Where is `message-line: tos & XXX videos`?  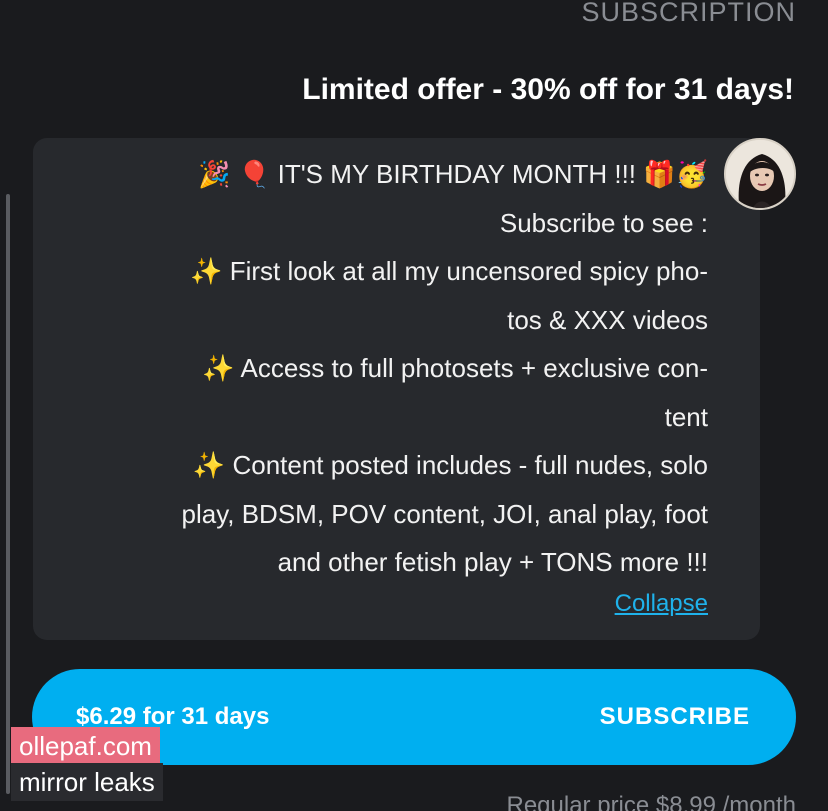 message-line: tos & XXX videos is located at coordinates (607, 319).